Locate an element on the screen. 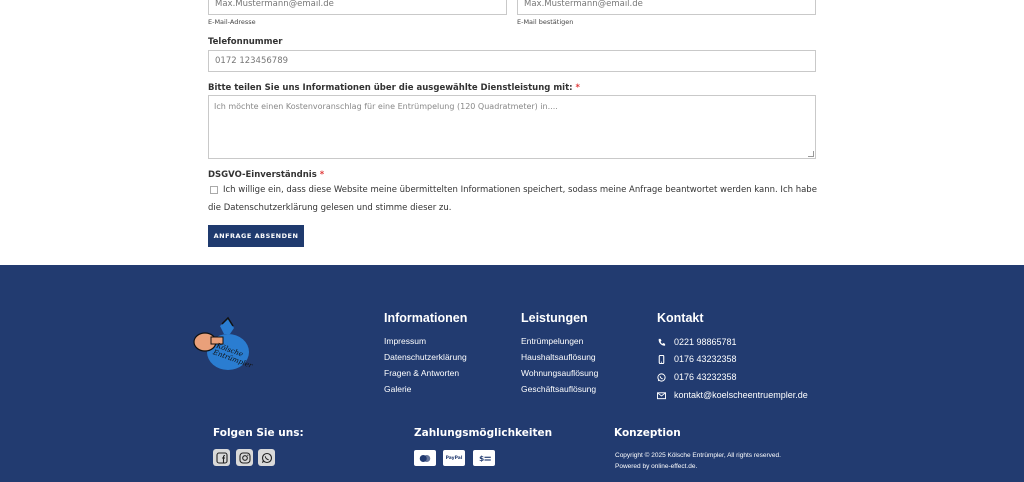  link-impressum: Impressum is located at coordinates (405, 341).